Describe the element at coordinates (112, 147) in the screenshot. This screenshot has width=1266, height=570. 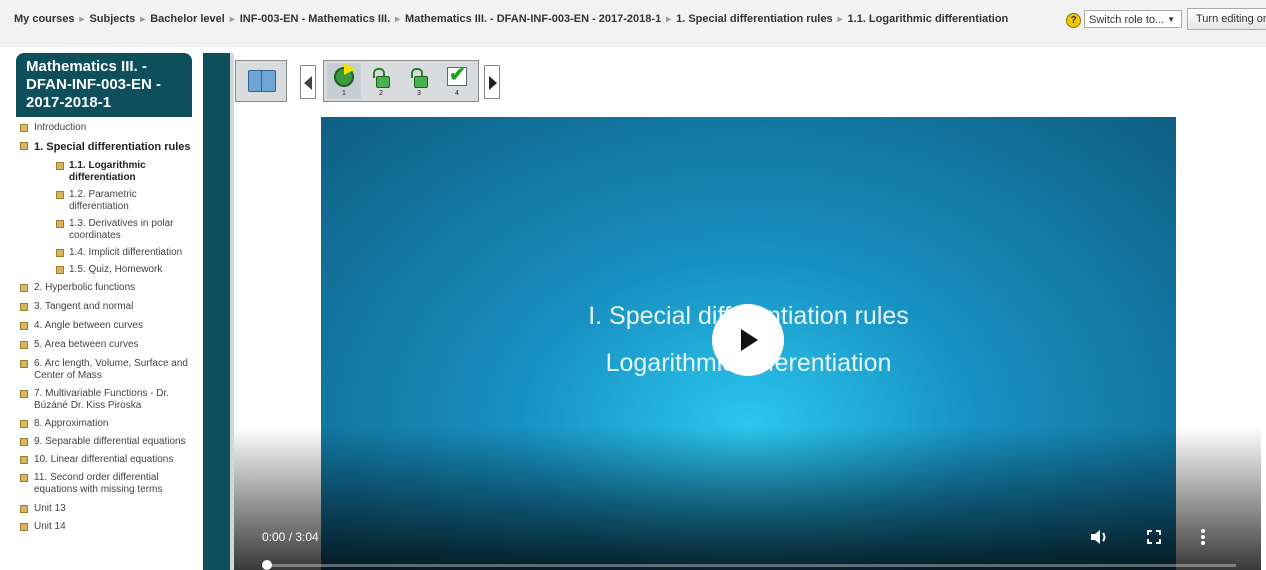
I see `toc-item-label: 1. Special differentiation rules` at that location.